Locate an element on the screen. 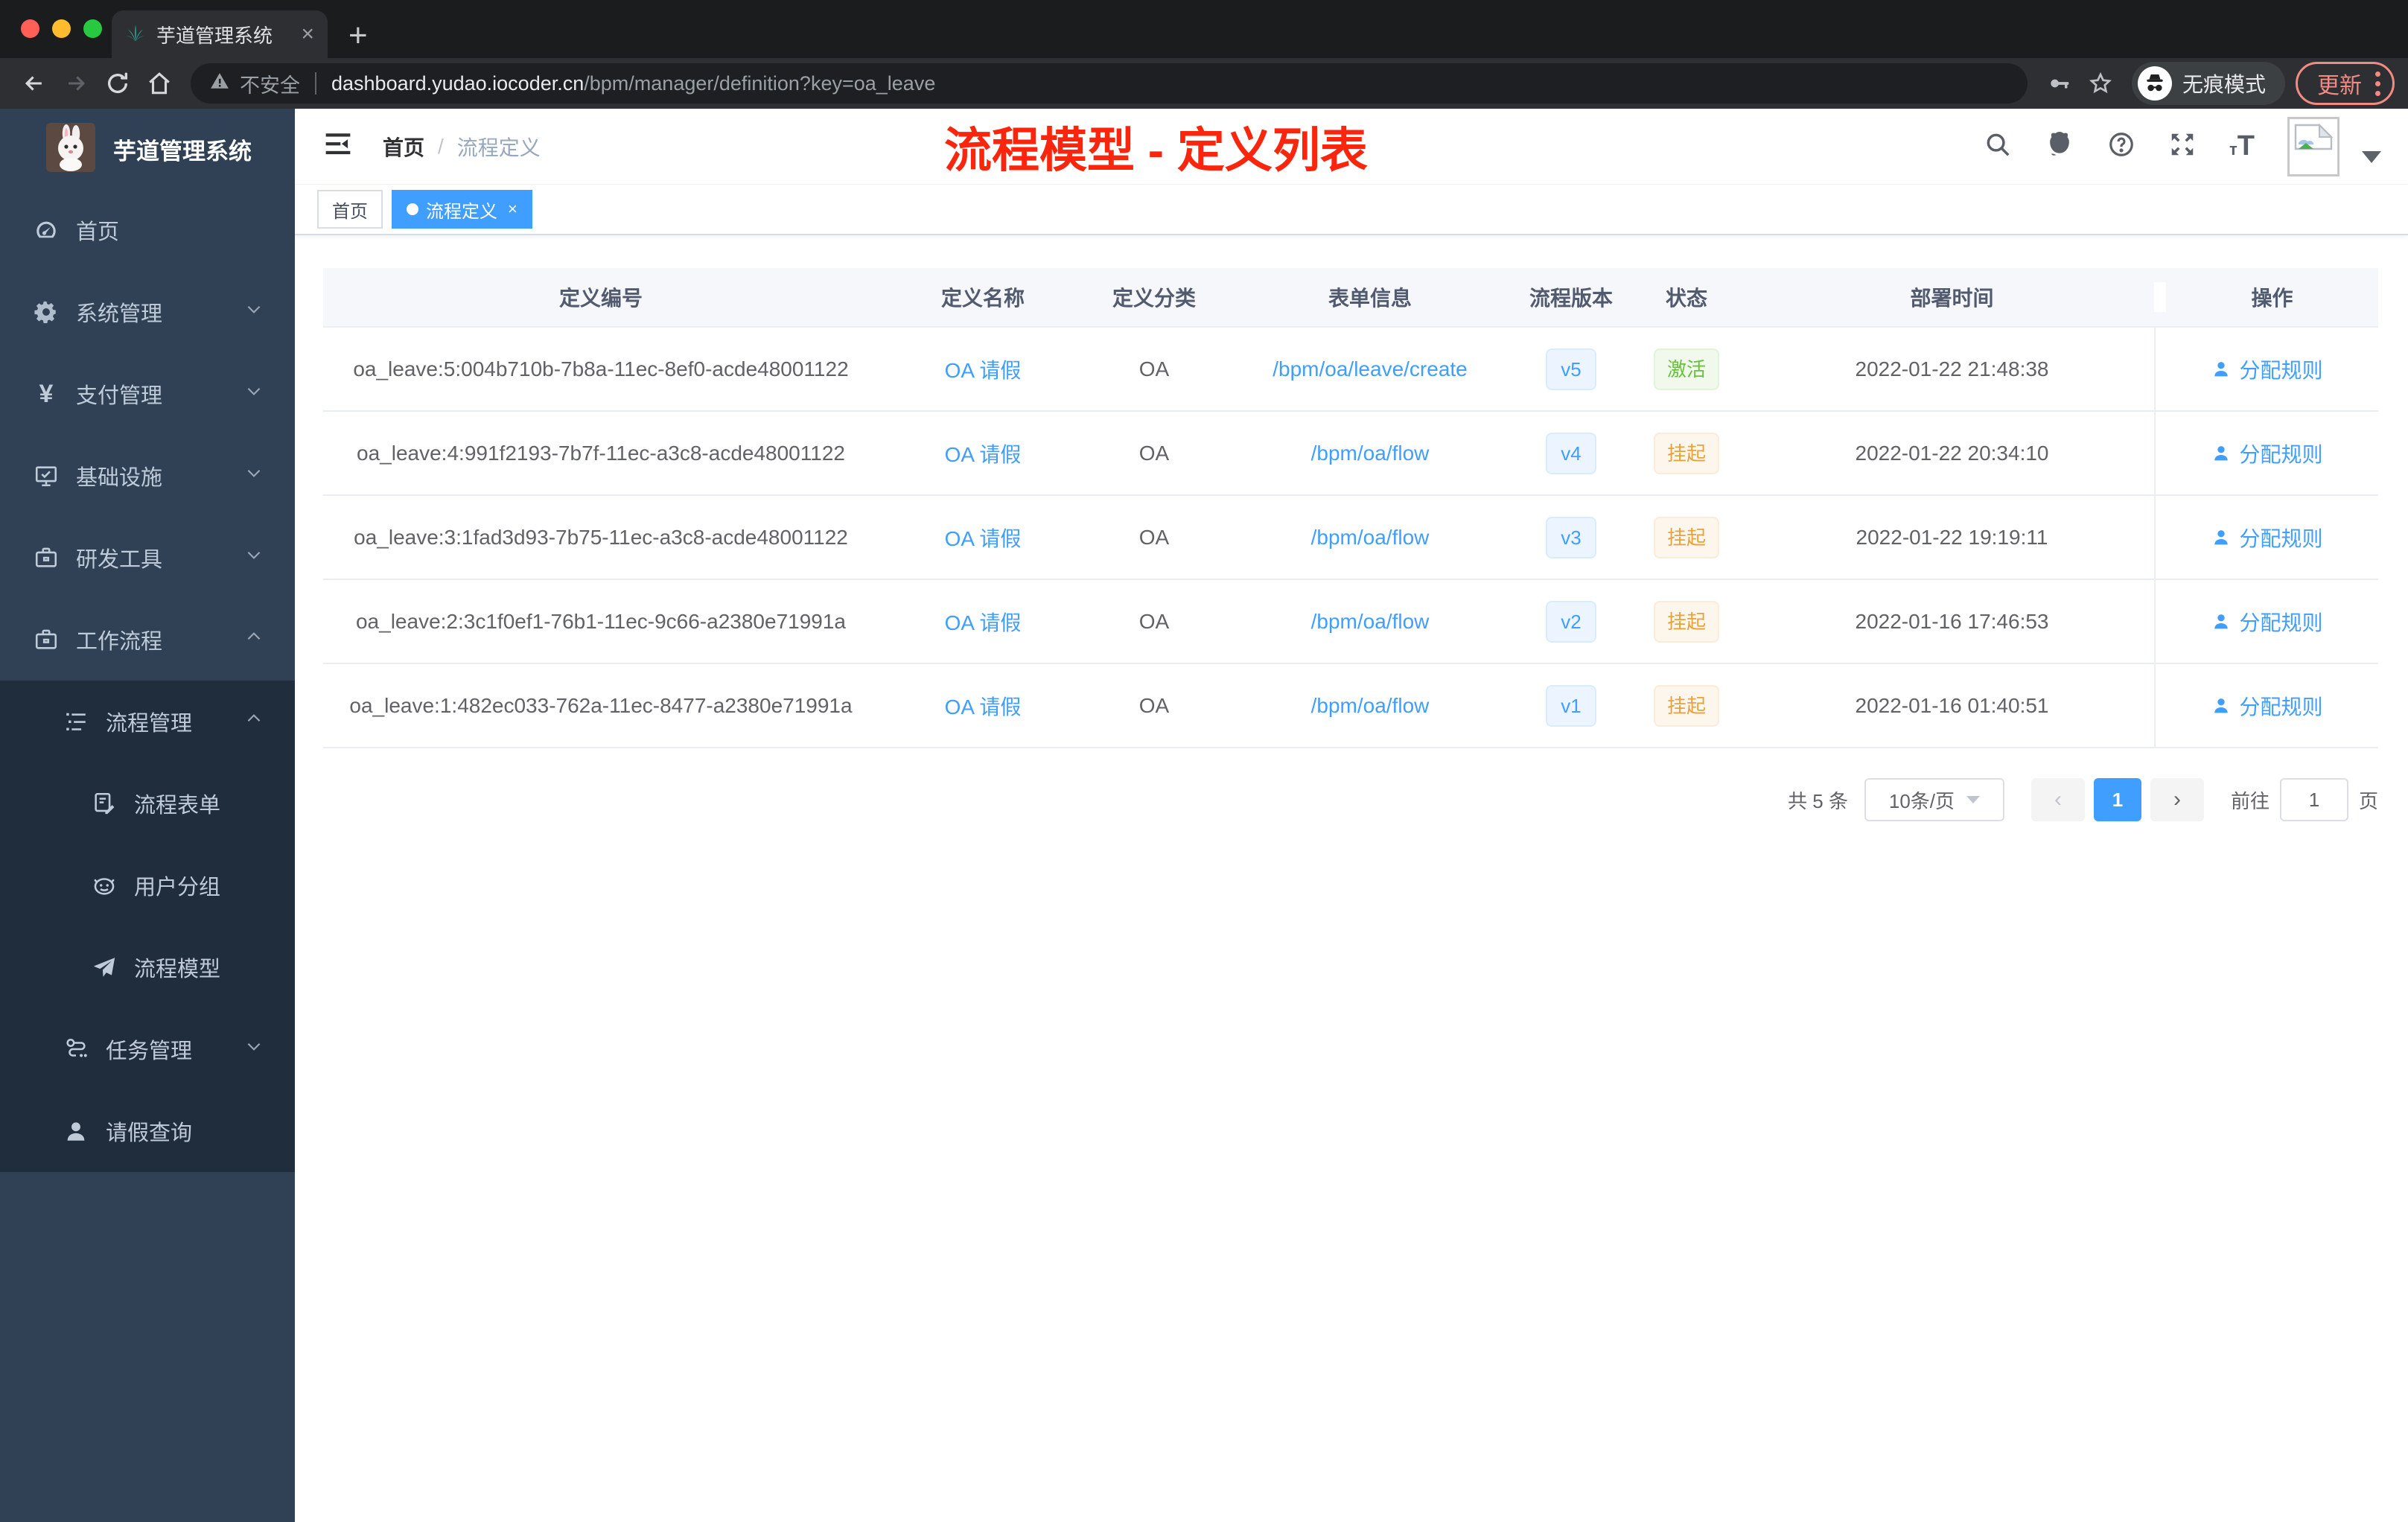 The height and width of the screenshot is (1522, 2408). form-info-link: /bpm/oa/leave/create is located at coordinates (1370, 369).